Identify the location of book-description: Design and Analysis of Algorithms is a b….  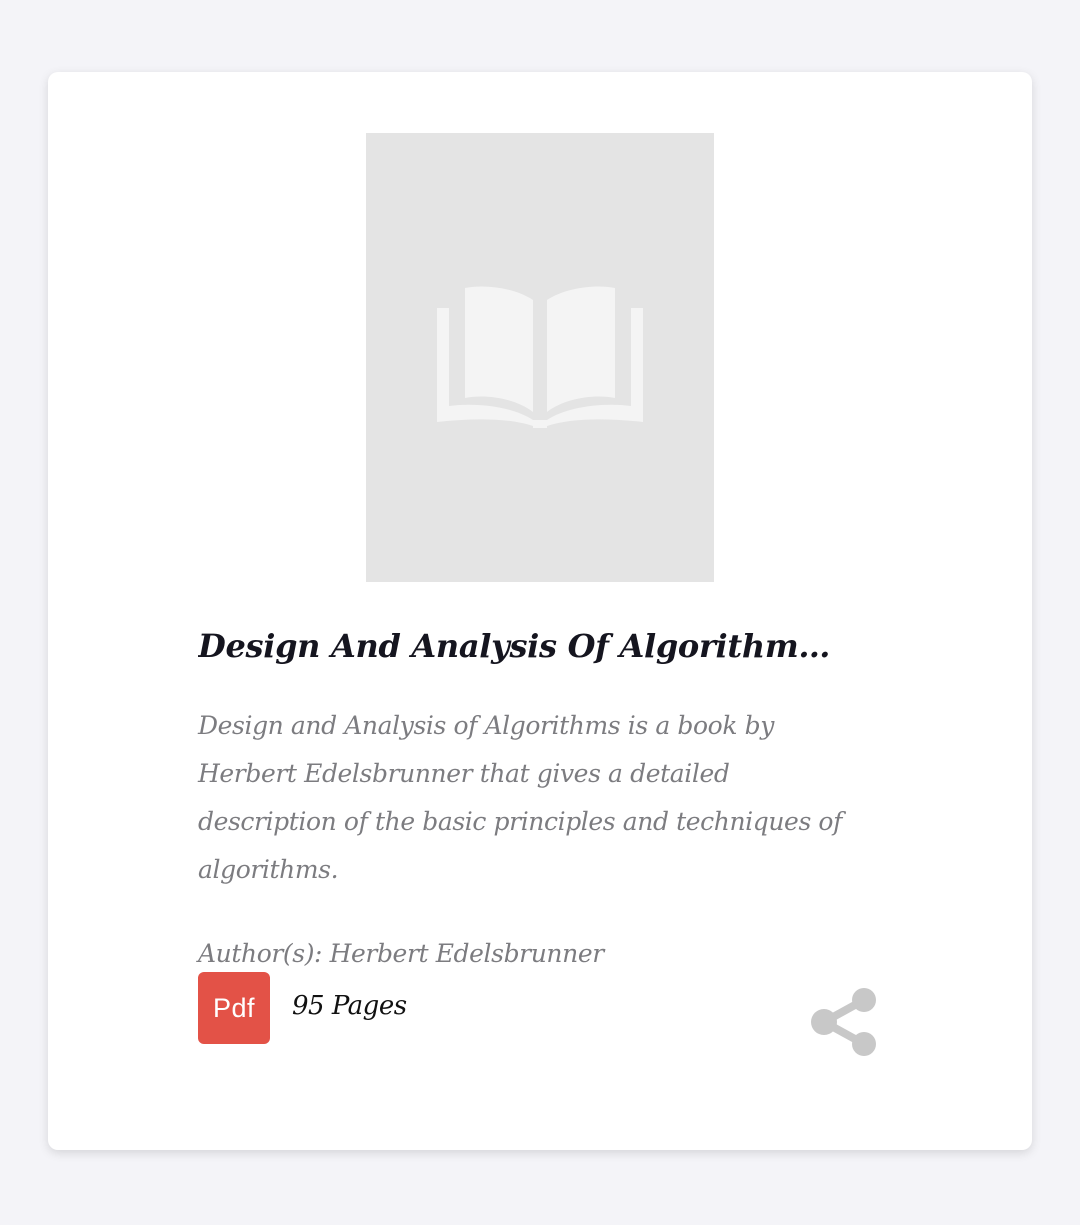
(520, 797).